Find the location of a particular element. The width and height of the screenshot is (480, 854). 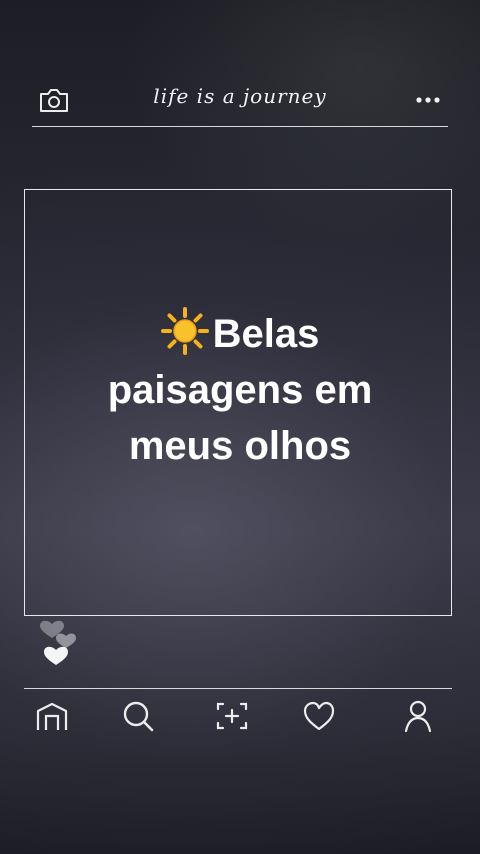

more-horizontal-icon is located at coordinates (428, 100).